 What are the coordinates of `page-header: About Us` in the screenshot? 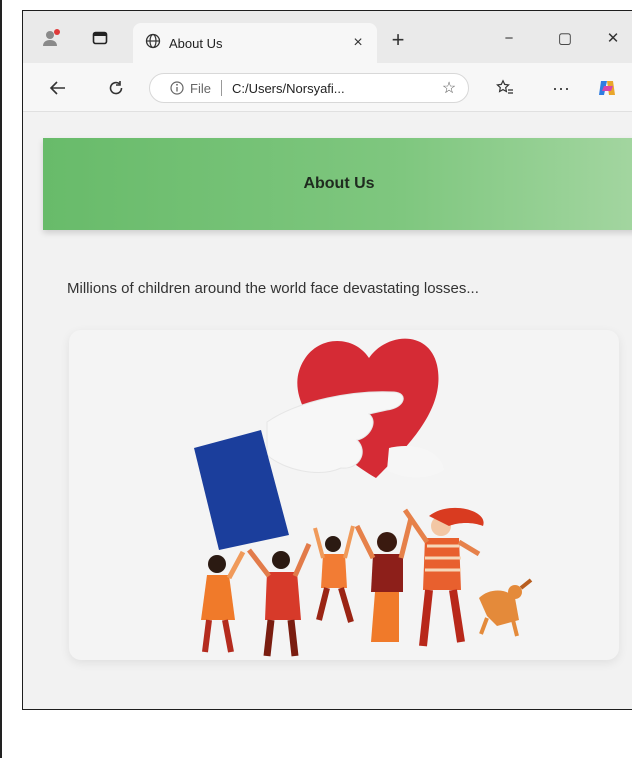 It's located at (337, 184).